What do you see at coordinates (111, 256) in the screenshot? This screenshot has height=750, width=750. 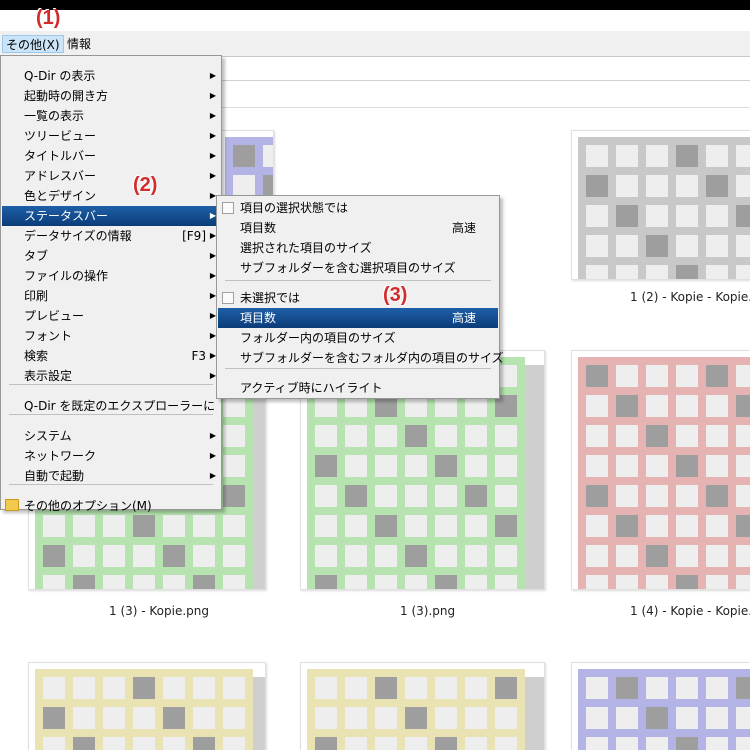 I see `menu-item-tab: タブ ▶` at bounding box center [111, 256].